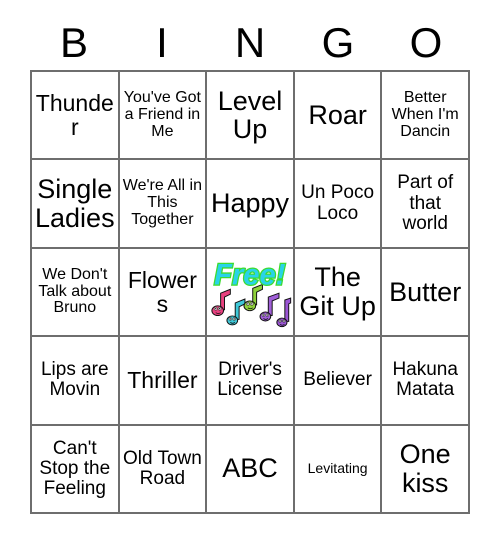 The height and width of the screenshot is (544, 500). I want to click on free-space-art: Free!, so click(250, 292).